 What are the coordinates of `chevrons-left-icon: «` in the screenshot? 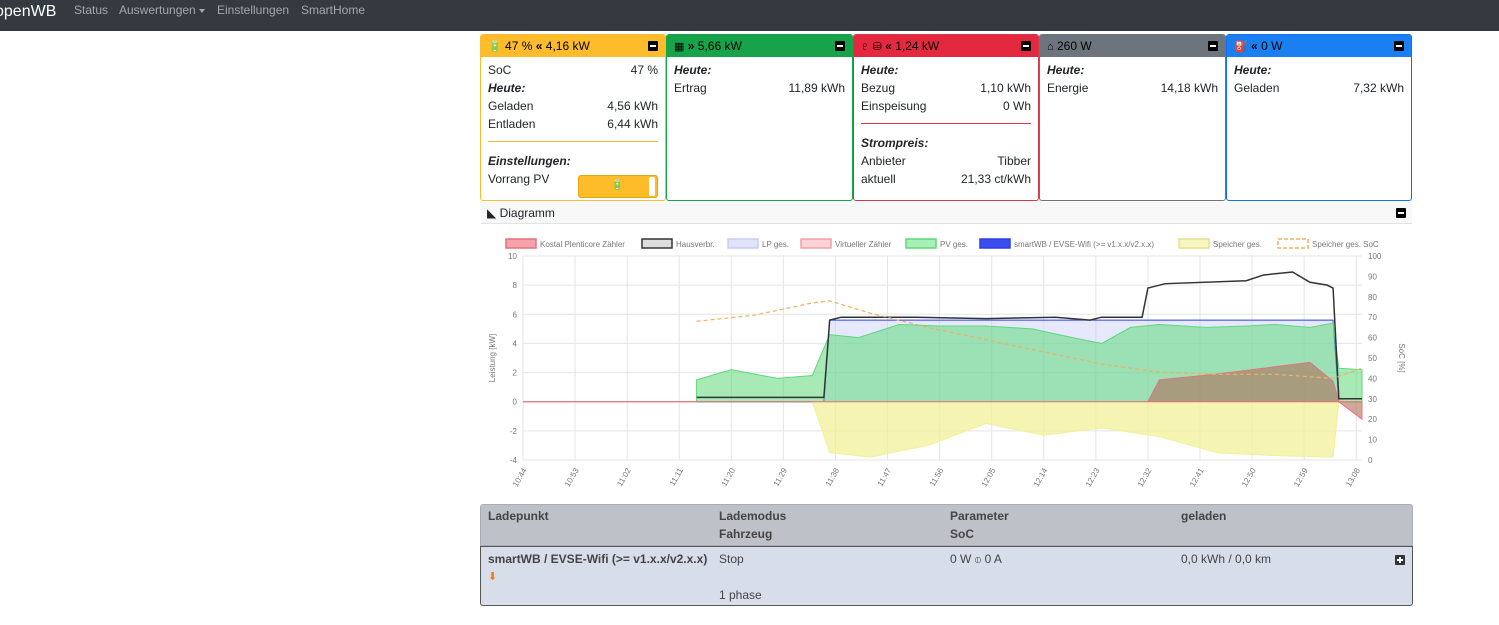 It's located at (539, 46).